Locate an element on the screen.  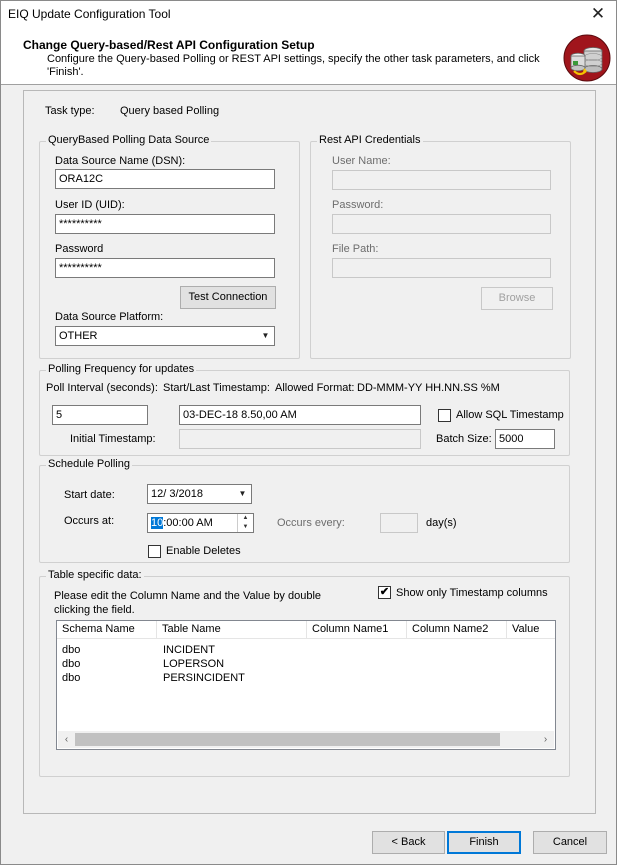
allow-sql-label: Allow SQL Timestamp is located at coordinates (510, 415).